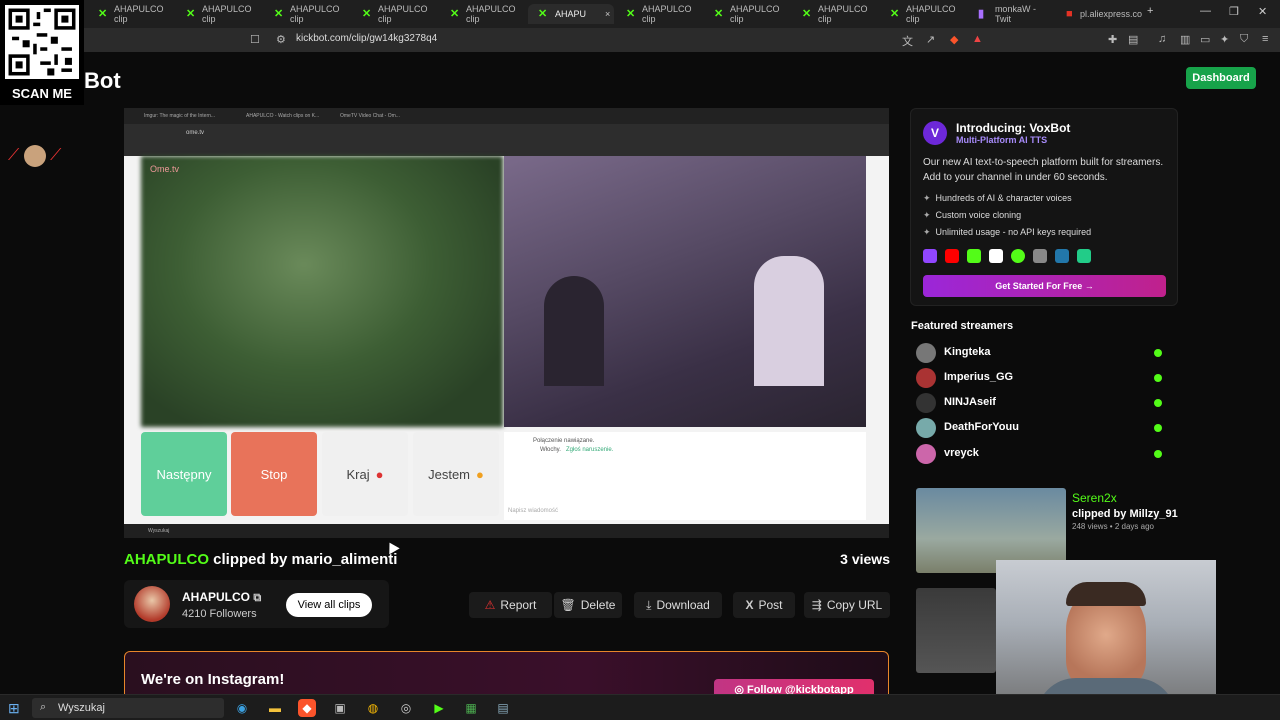  I want to click on file-explorer-icon: ▬, so click(275, 708).